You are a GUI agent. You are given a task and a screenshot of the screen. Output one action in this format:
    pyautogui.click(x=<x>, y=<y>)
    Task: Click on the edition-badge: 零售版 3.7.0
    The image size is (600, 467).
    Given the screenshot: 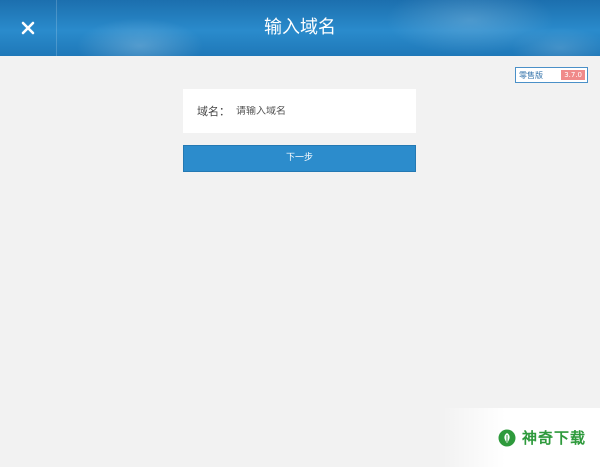 What is the action you would take?
    pyautogui.click(x=551, y=75)
    